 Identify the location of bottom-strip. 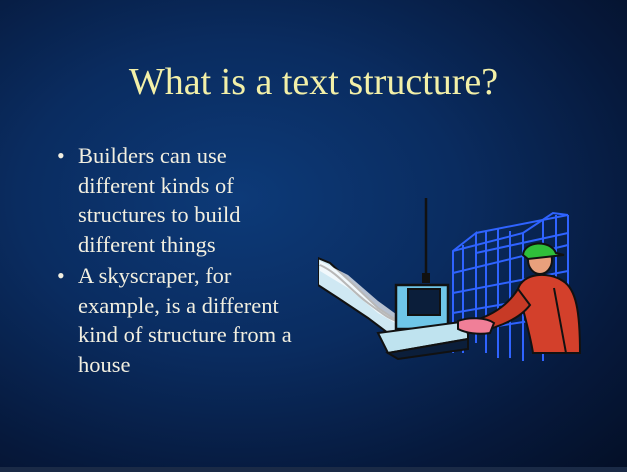
(313, 469).